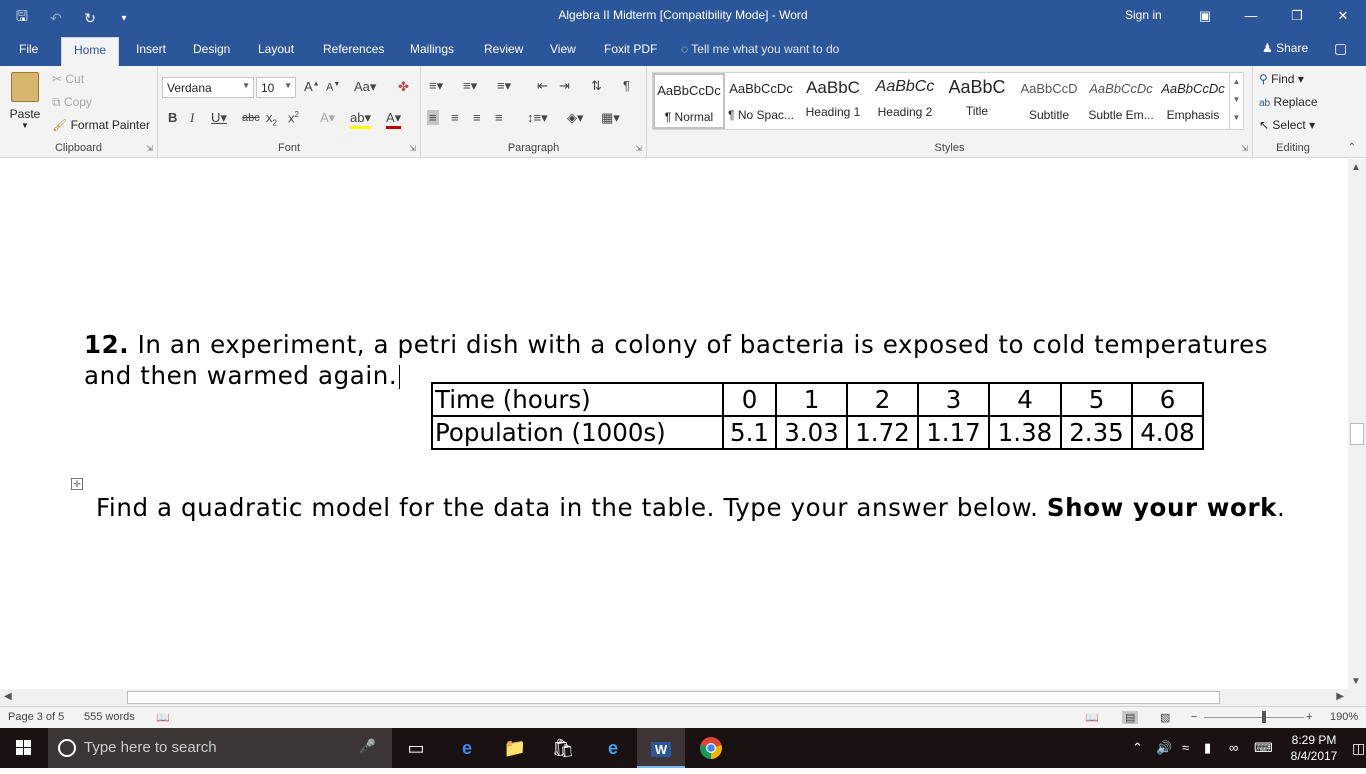 Image resolution: width=1366 pixels, height=774 pixels. Describe the element at coordinates (689, 101) in the screenshot. I see `style-normal: AaBbCcDc ¶ Normal` at that location.